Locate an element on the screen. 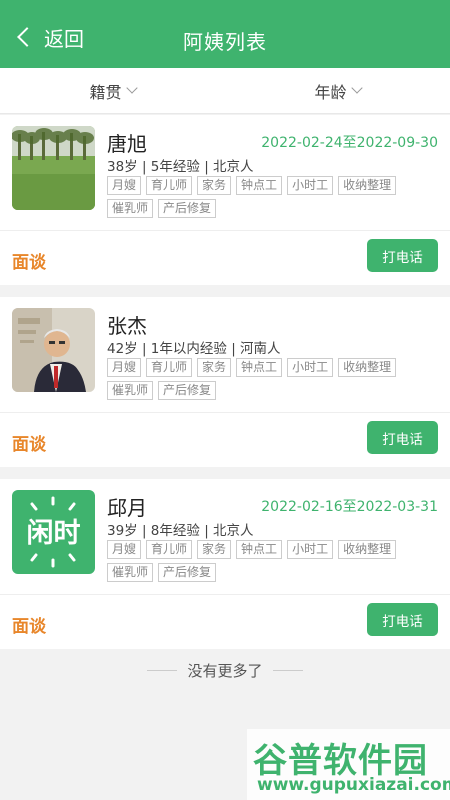 The height and width of the screenshot is (800, 450). top-app-bar: 返回 阿姨列表 is located at coordinates (225, 34).